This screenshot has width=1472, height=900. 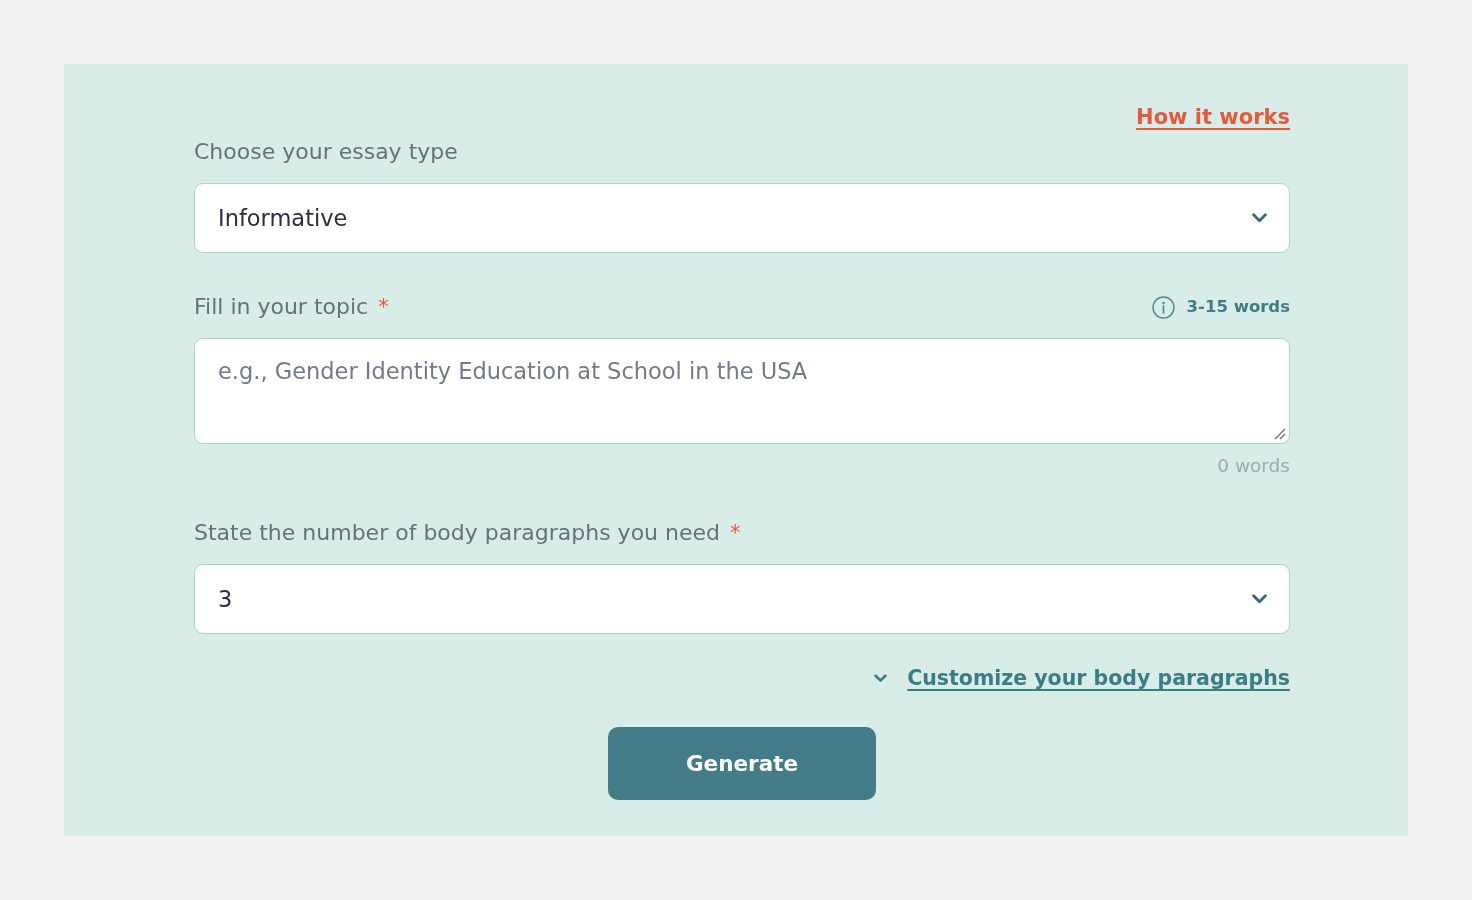 What do you see at coordinates (742, 391) in the screenshot?
I see `topic-input-field: e.g., Gender Identity Education at School in the USA` at bounding box center [742, 391].